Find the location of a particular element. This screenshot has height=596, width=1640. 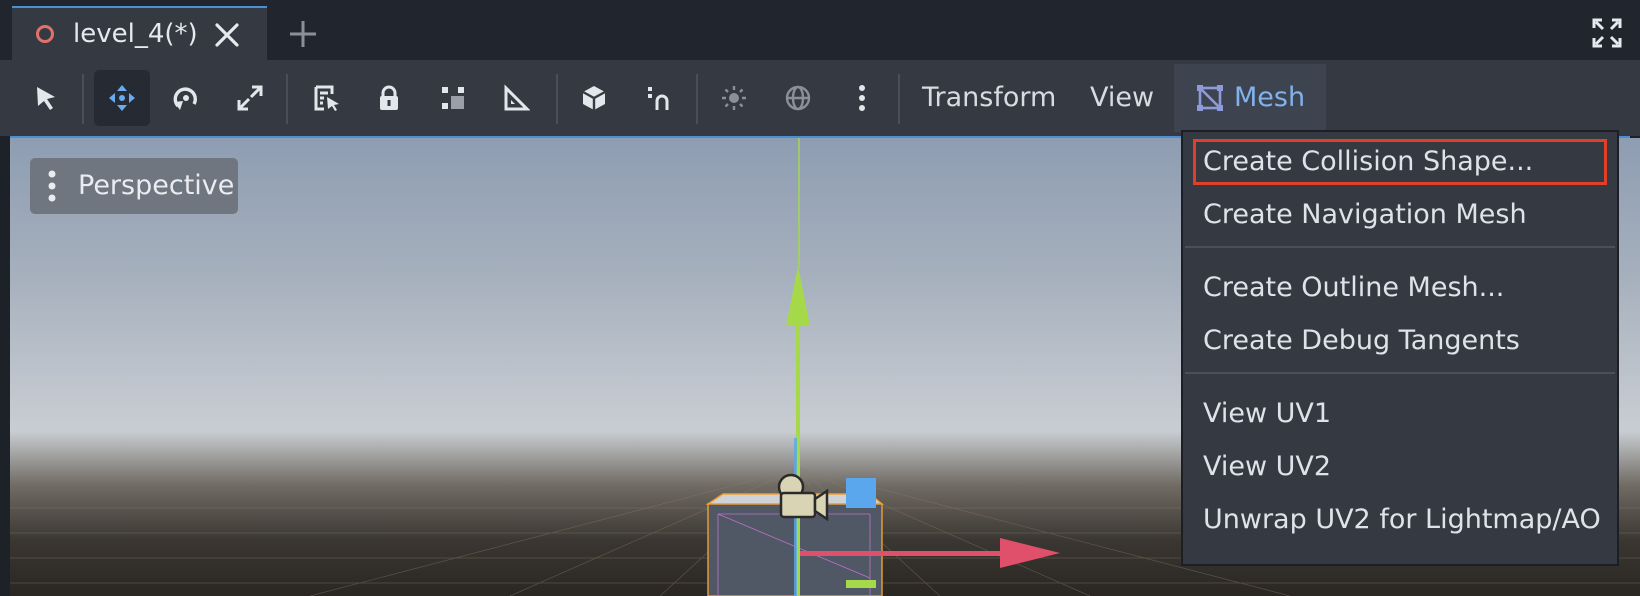

sun-toggle-button is located at coordinates (734, 98).